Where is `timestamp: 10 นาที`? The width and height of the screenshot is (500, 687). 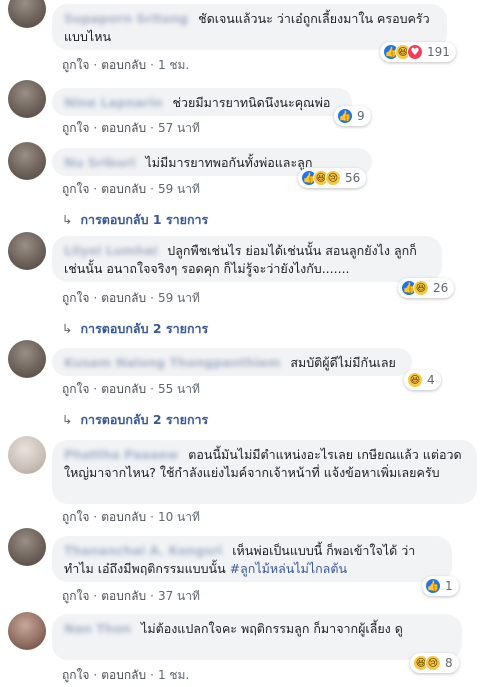
timestamp: 10 นาที is located at coordinates (179, 517).